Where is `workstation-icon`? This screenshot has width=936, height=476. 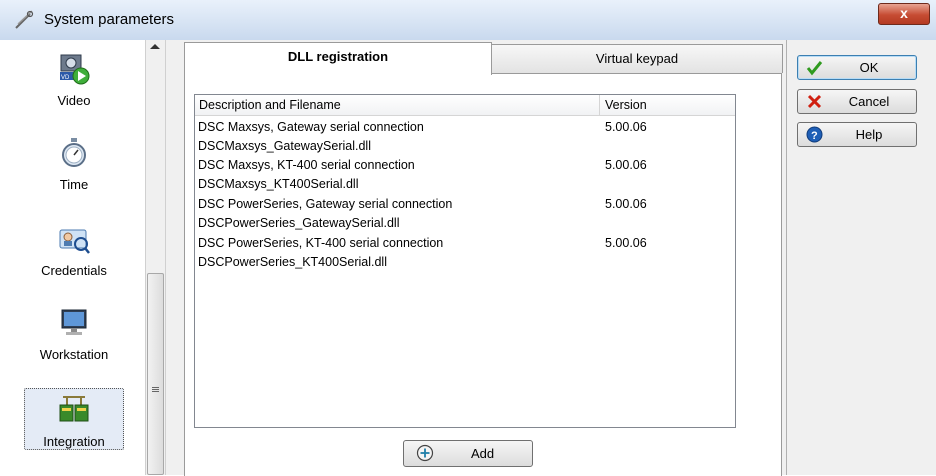
workstation-icon is located at coordinates (74, 322).